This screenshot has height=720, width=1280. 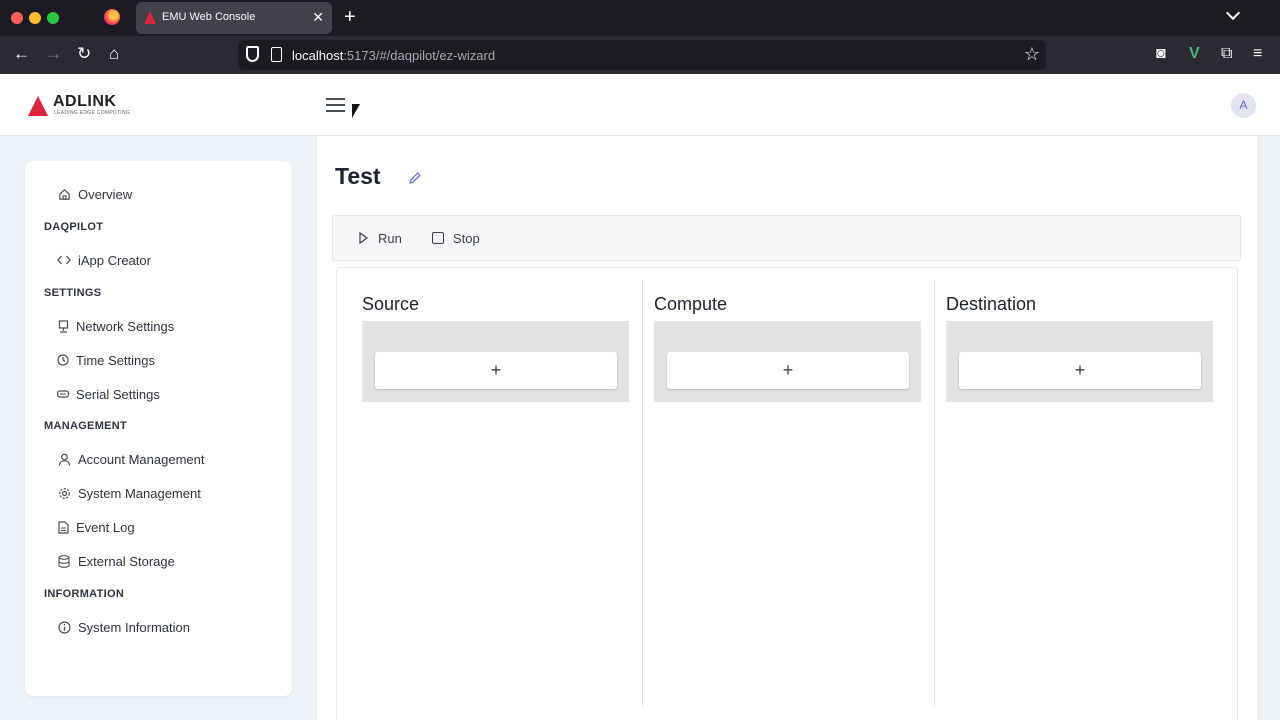 What do you see at coordinates (252, 54) in the screenshot?
I see `tracking-shield-icon` at bounding box center [252, 54].